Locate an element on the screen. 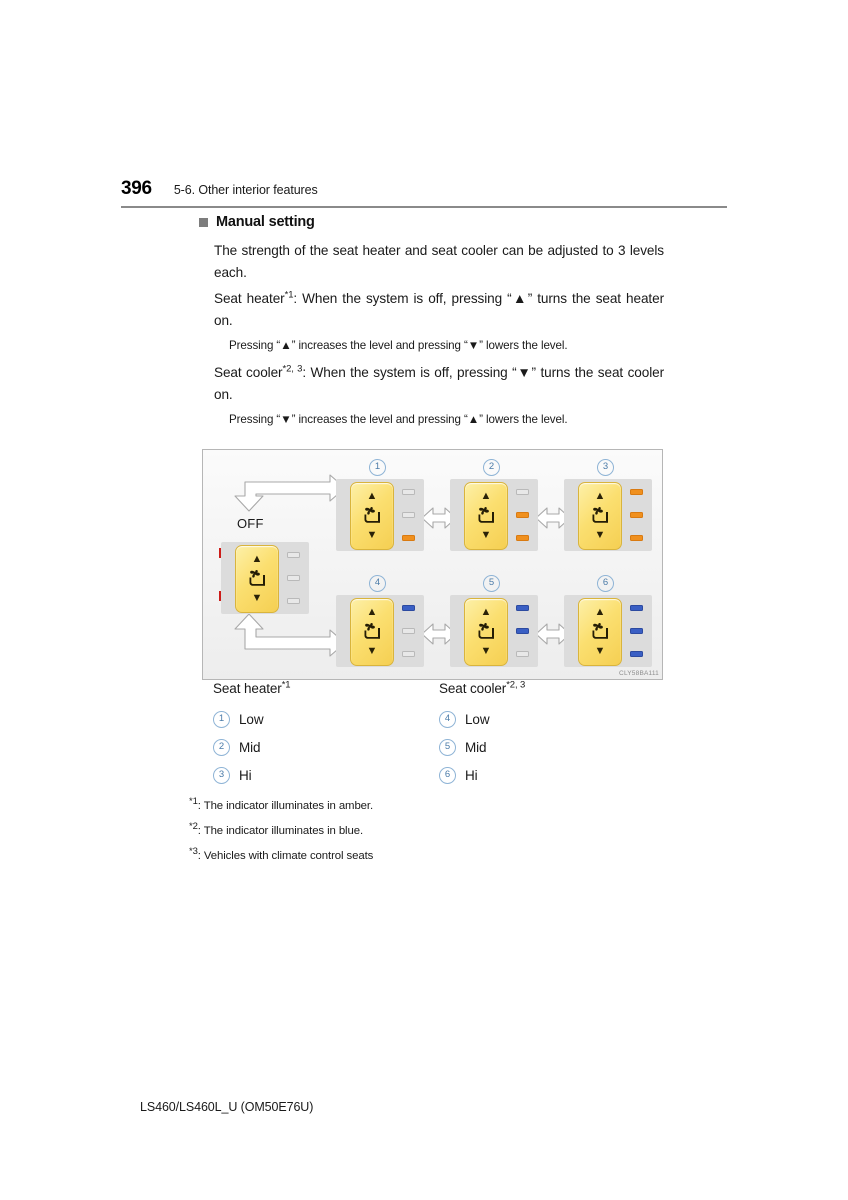 This screenshot has width=848, height=1200. switch-panel-1: ▲ ▼ is located at coordinates (380, 515).